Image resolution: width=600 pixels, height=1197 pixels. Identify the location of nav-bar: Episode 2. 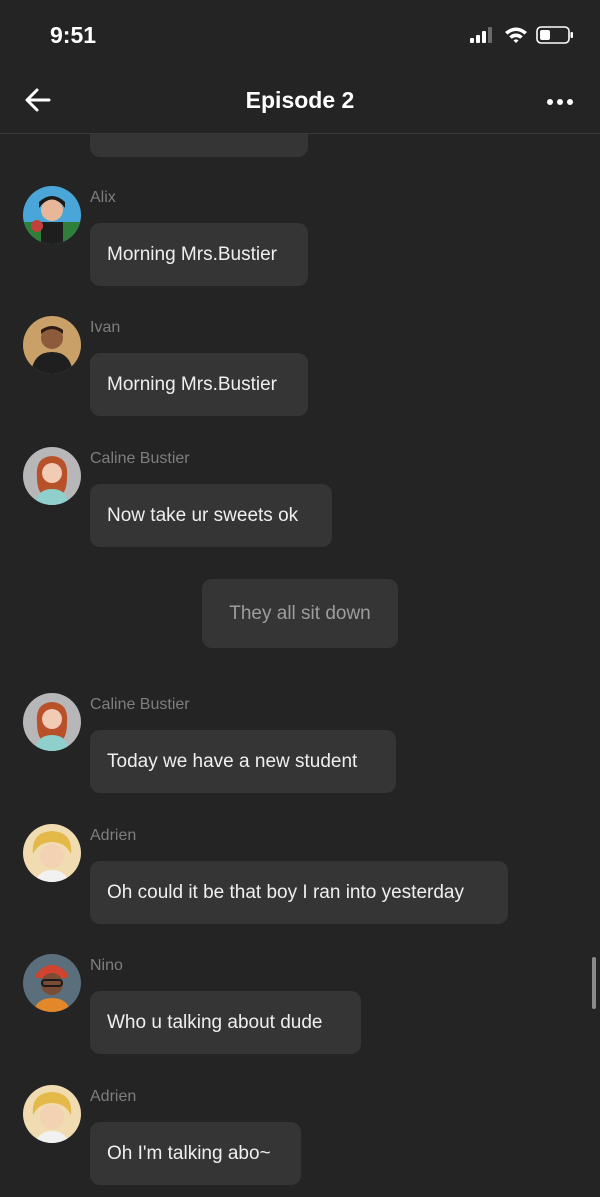
(300, 102).